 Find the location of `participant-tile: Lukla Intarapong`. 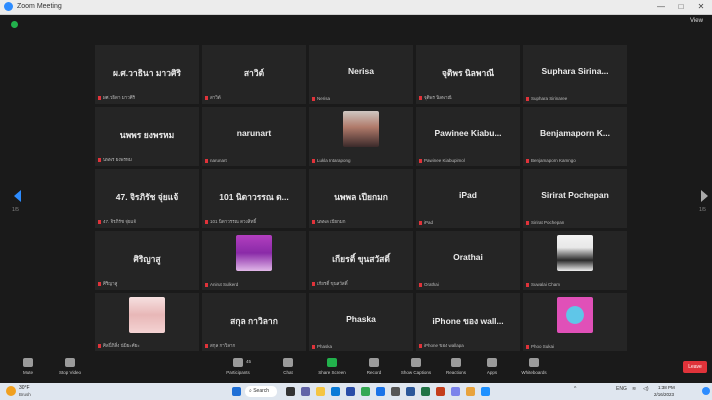

participant-tile: Lukla Intarapong is located at coordinates (361, 136).